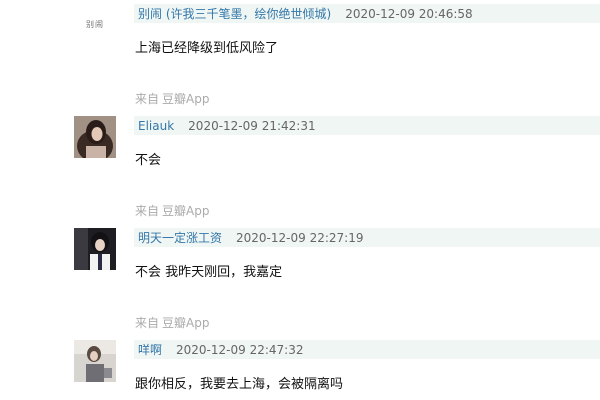 The width and height of the screenshot is (600, 400). I want to click on comment-timestamp: 2020-12-09 21:42:31, so click(252, 125).